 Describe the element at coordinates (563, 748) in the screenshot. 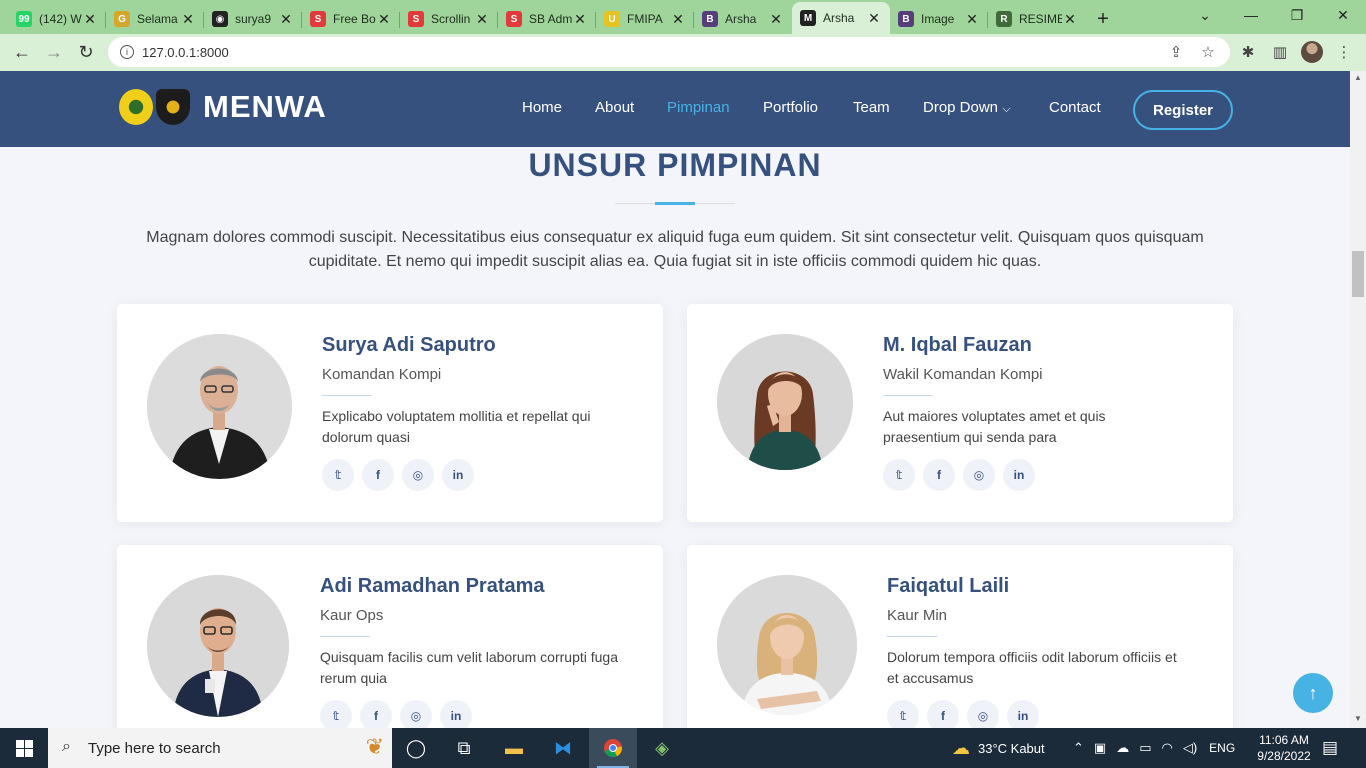

I see `vscode-icon: ⧓` at that location.